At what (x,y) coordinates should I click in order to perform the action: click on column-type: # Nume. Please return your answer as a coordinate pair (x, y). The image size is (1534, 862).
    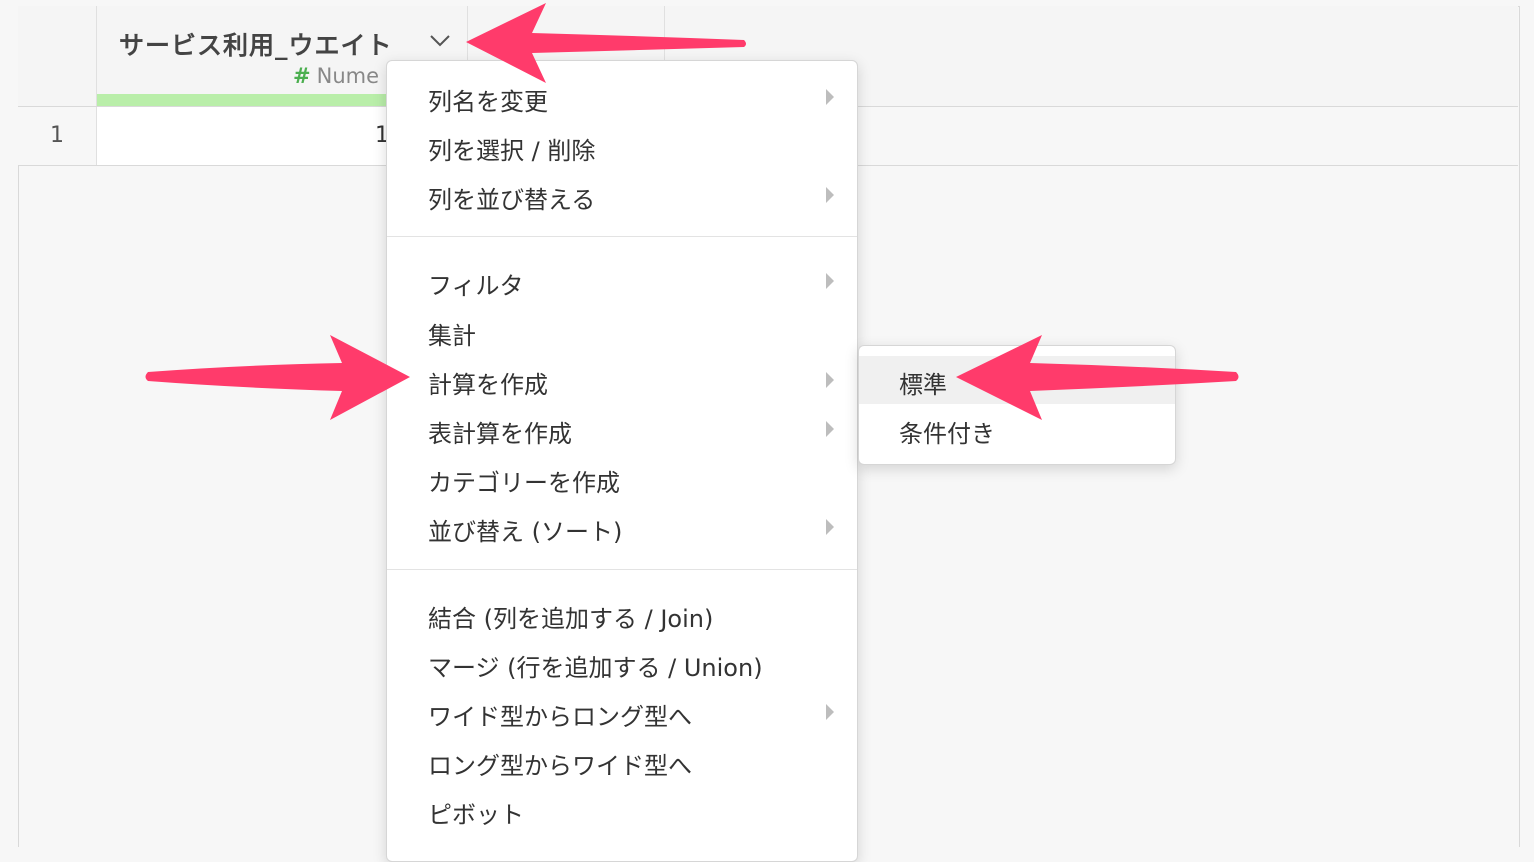
    Looking at the image, I should click on (336, 76).